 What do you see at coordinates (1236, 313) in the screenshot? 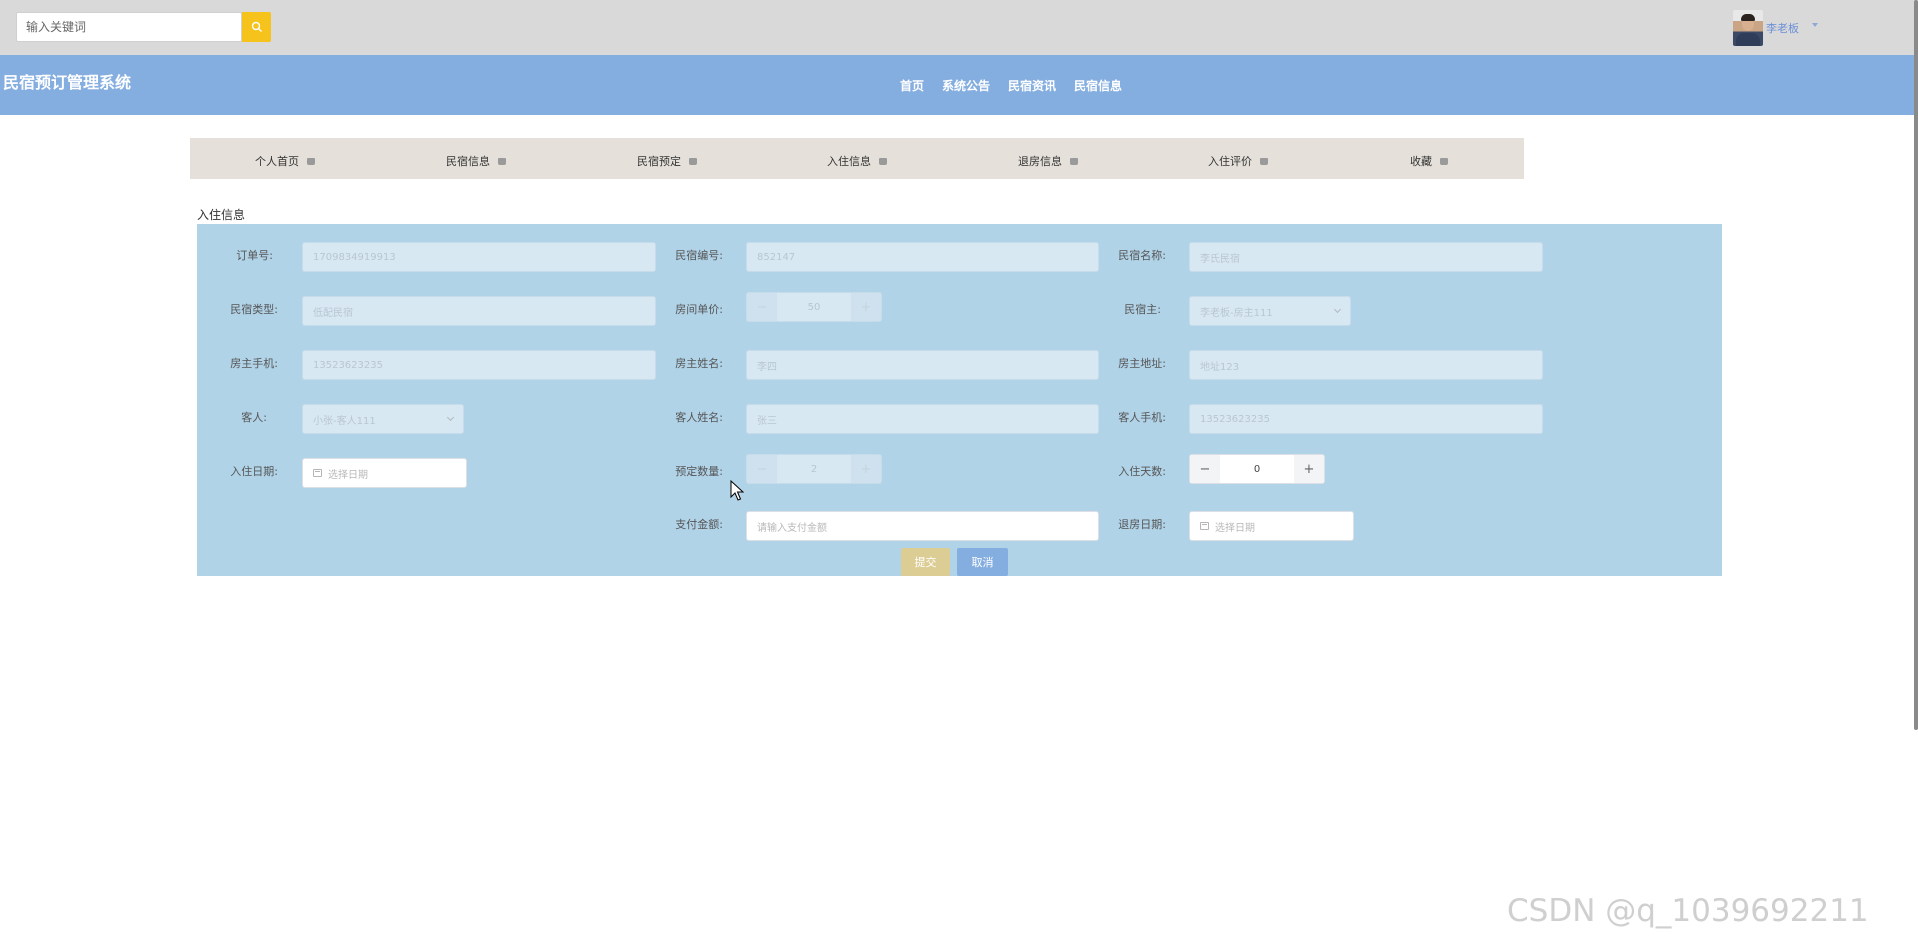
I see `owner-value: 李老板-房主111` at bounding box center [1236, 313].